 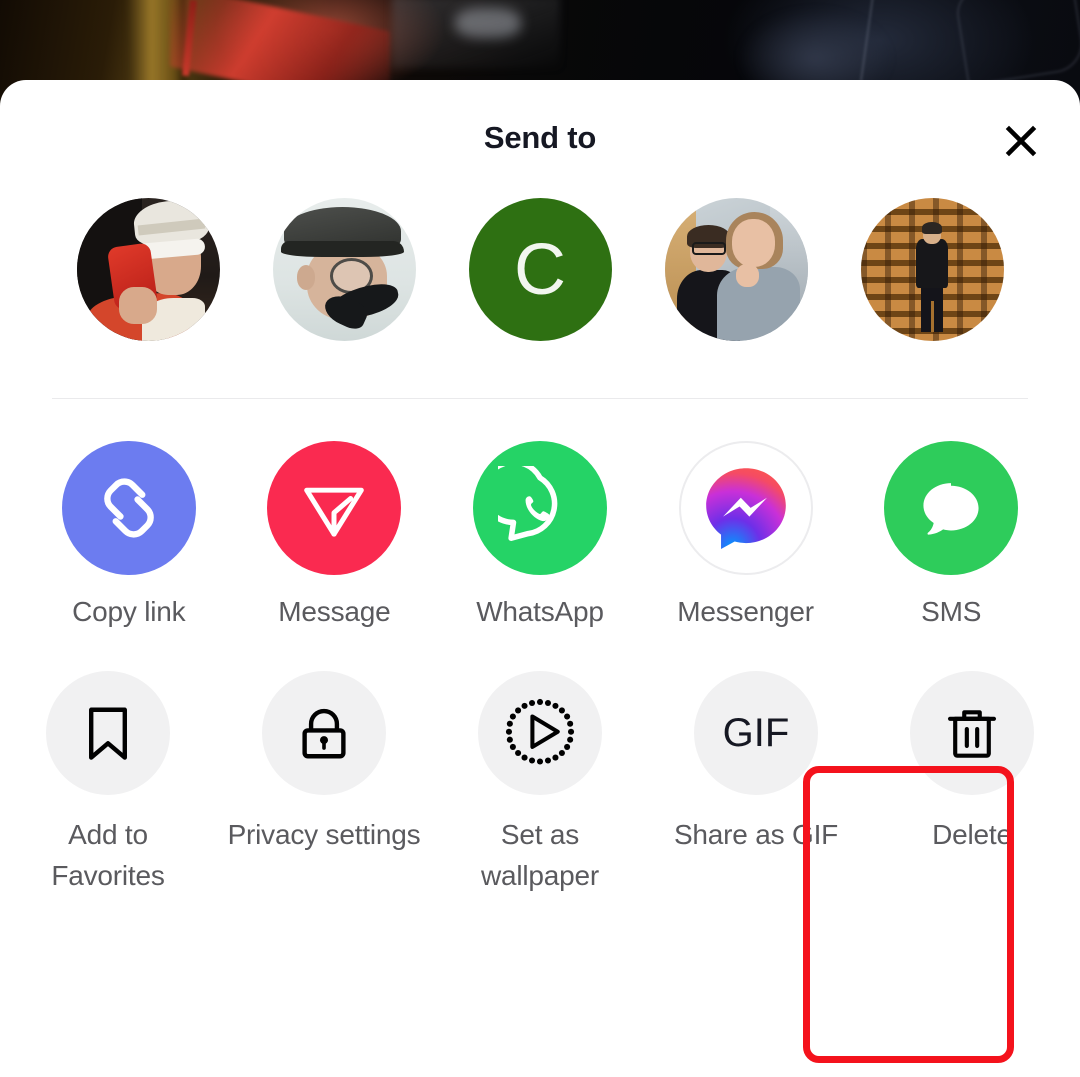 What do you see at coordinates (539, 508) in the screenshot?
I see `whatsapp-icon` at bounding box center [539, 508].